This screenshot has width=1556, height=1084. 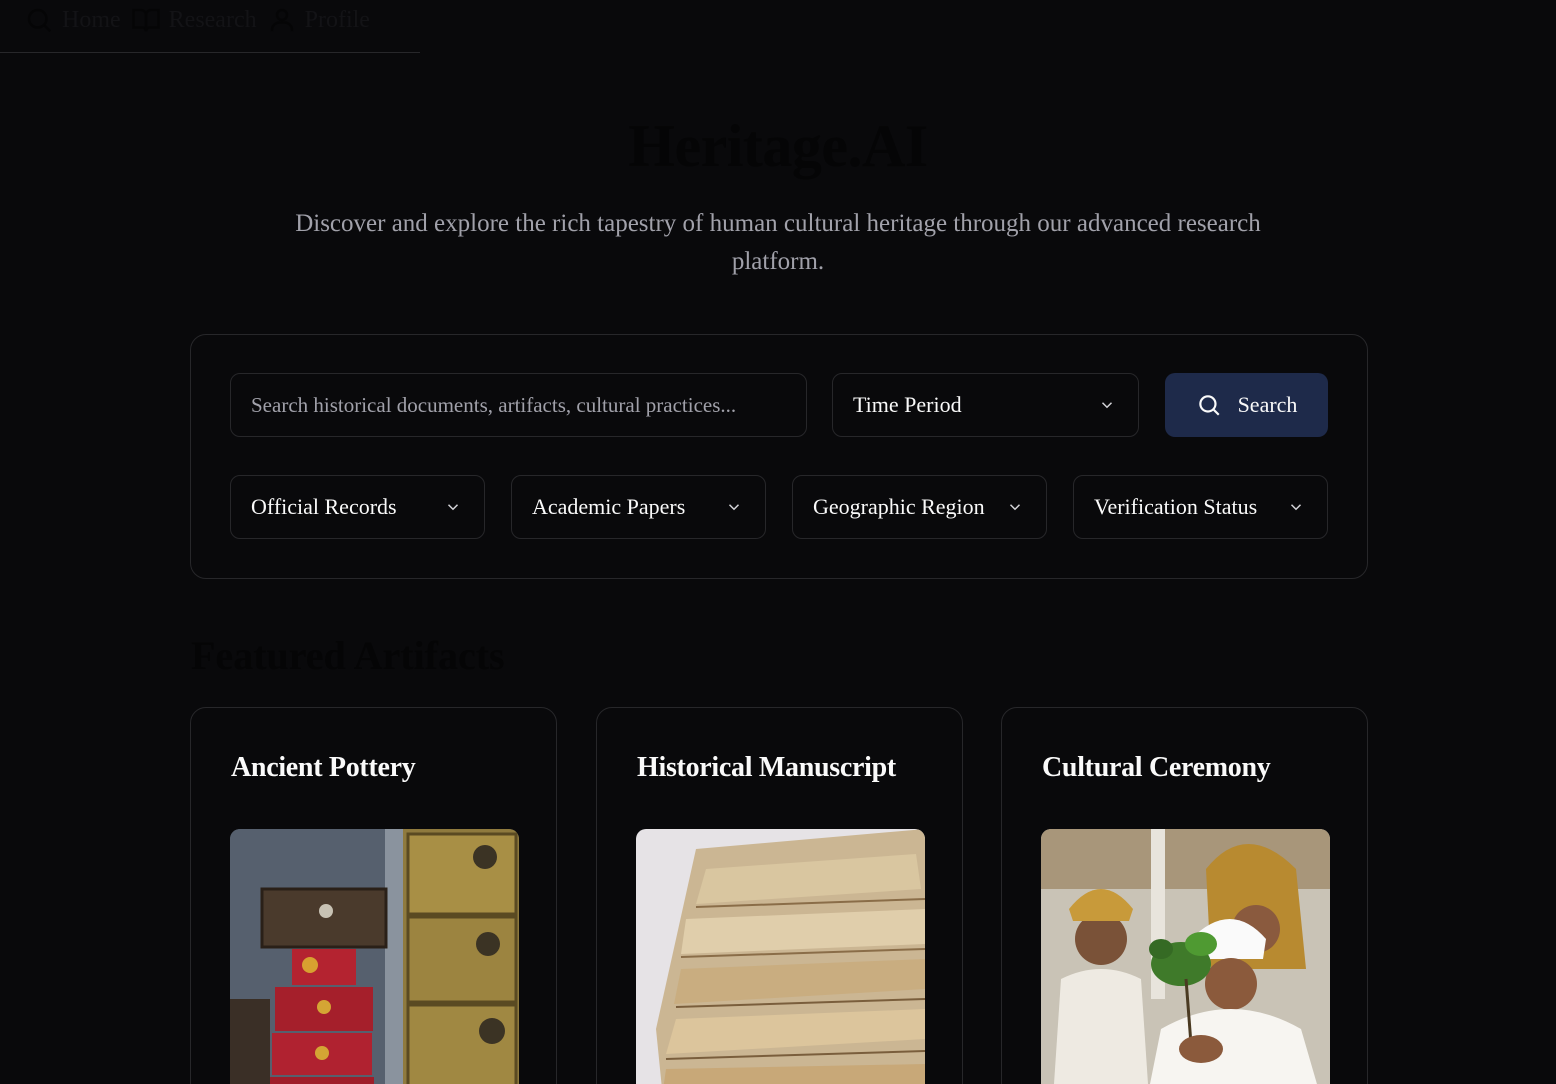 I want to click on top-nav: Home Research Profile, so click(x=210, y=26).